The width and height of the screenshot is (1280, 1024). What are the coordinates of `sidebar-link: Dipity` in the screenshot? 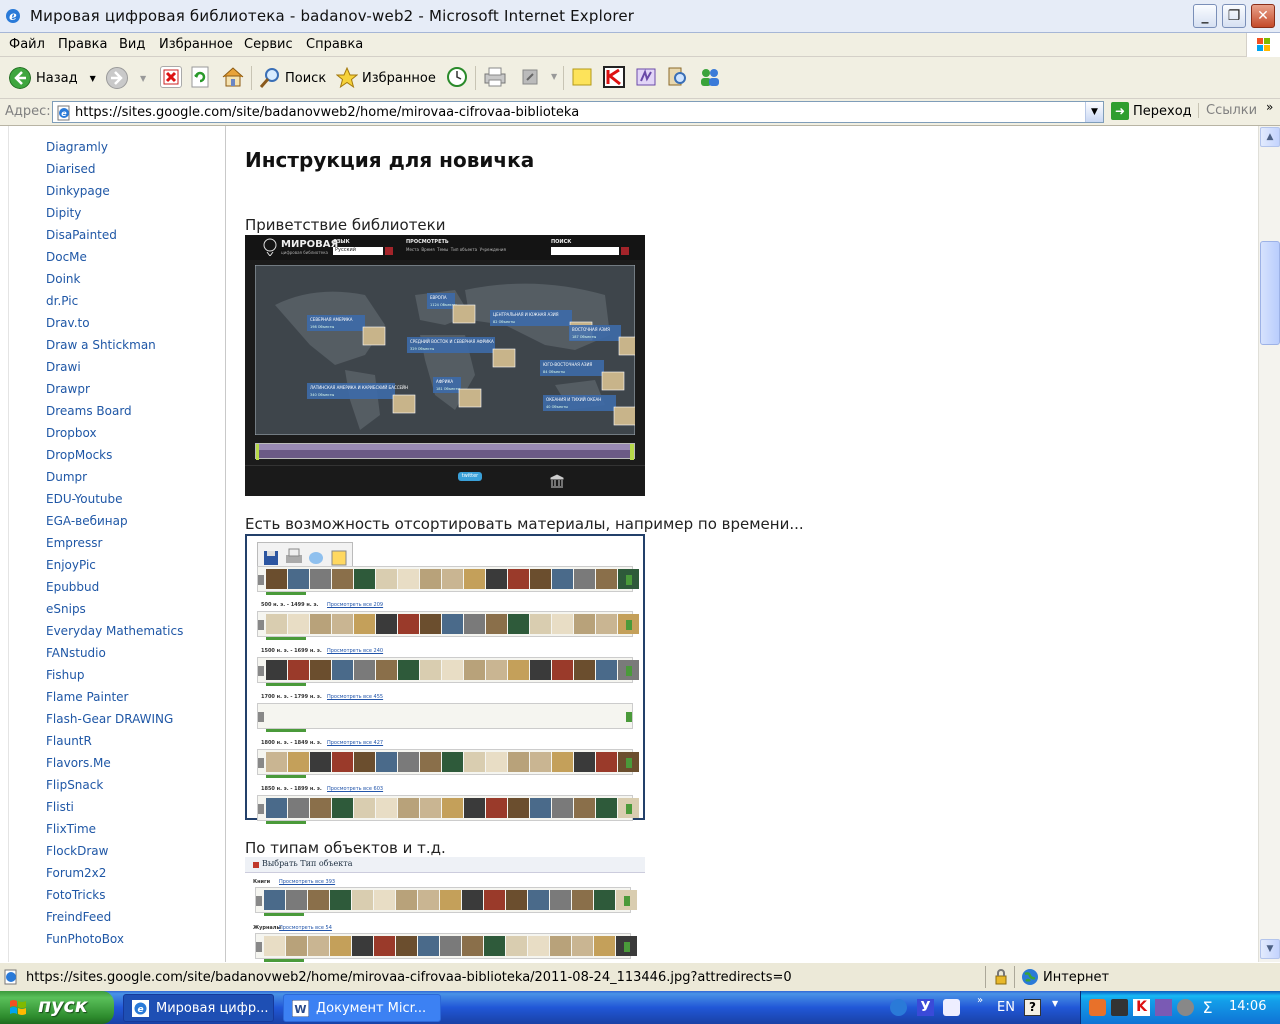 It's located at (63, 213).